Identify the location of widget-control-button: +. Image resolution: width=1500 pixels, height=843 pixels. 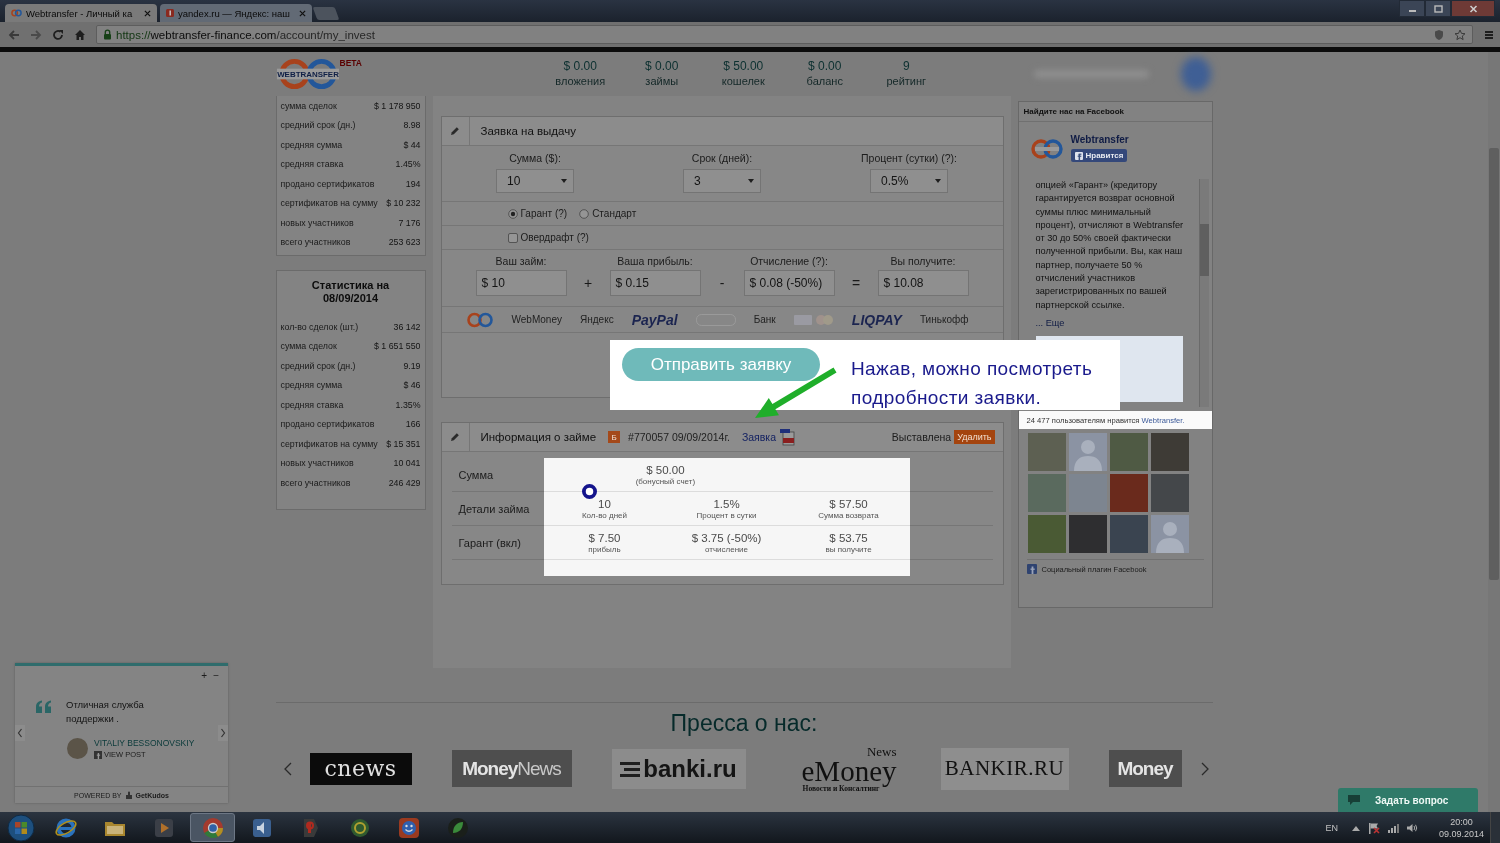
(204, 676).